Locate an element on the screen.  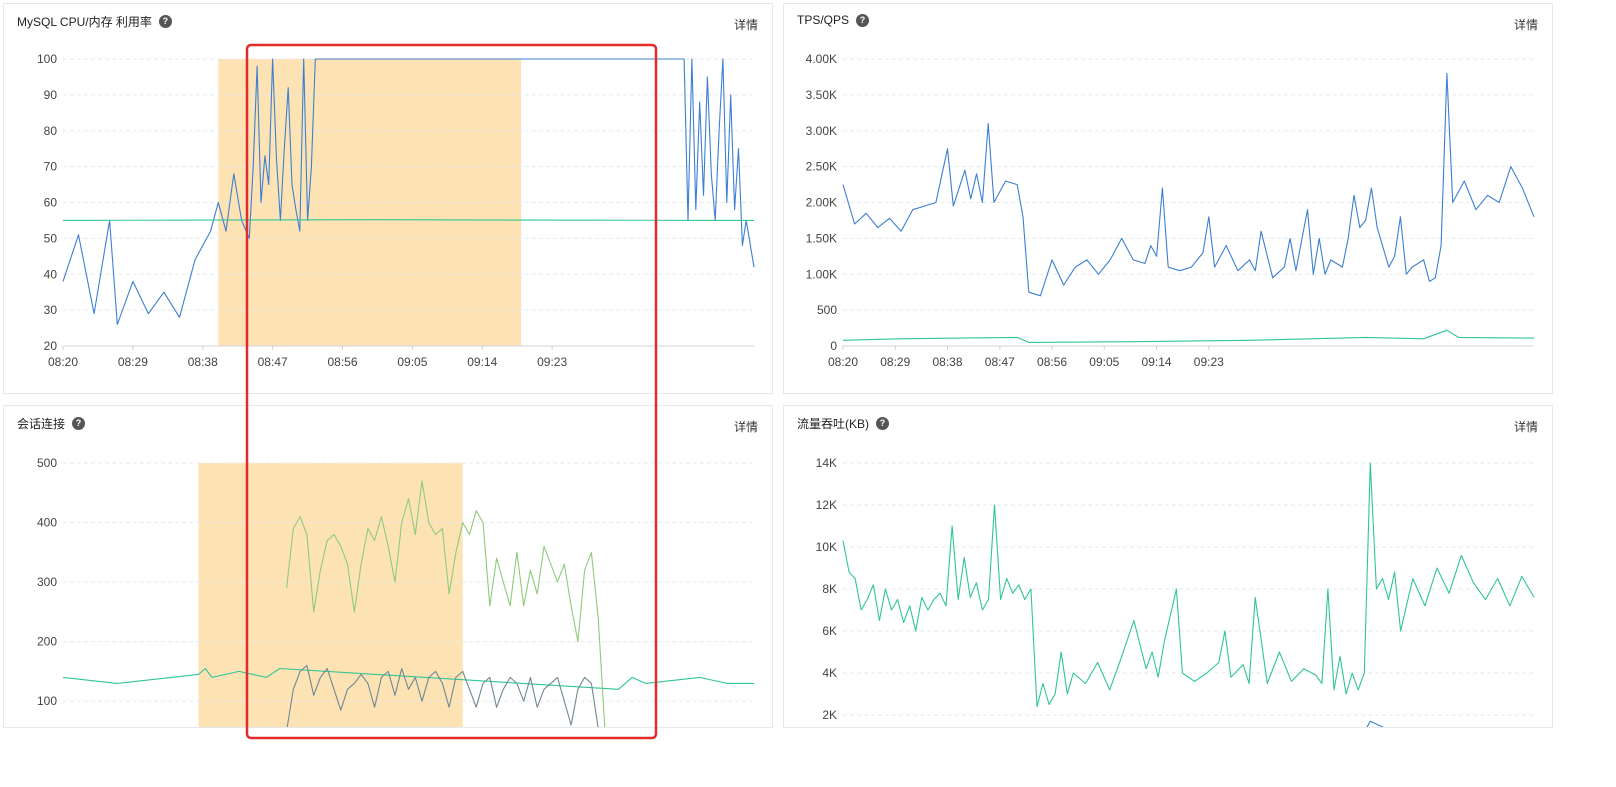
y-tick-label: 70 is located at coordinates (51, 167).